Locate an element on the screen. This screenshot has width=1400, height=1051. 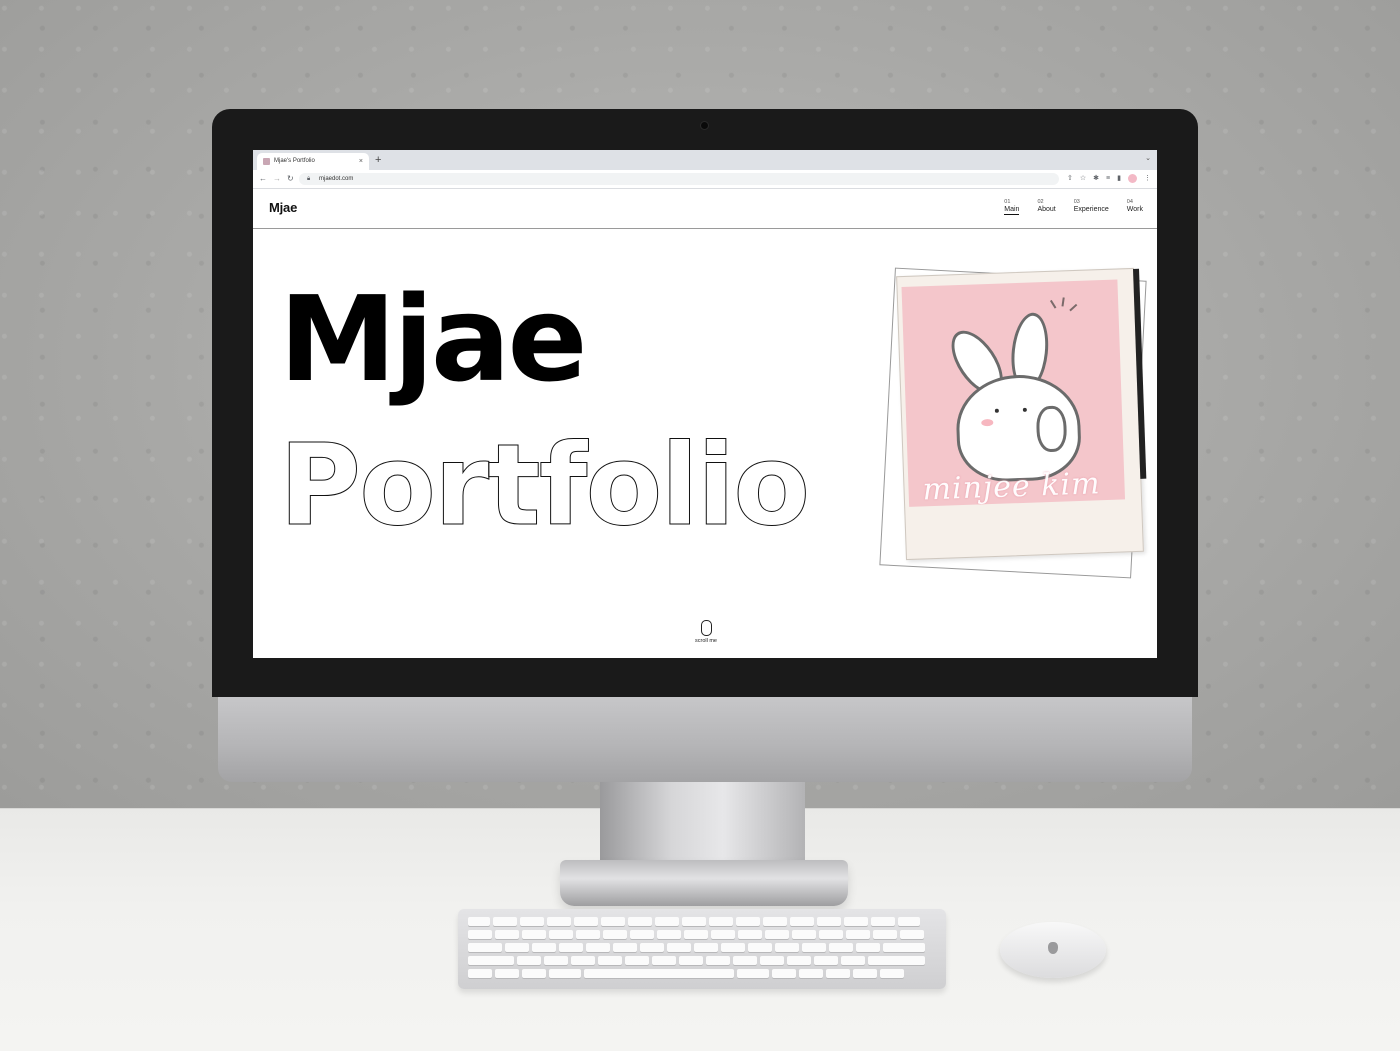
nav-item-work: 04 Work is located at coordinates (1135, 207).